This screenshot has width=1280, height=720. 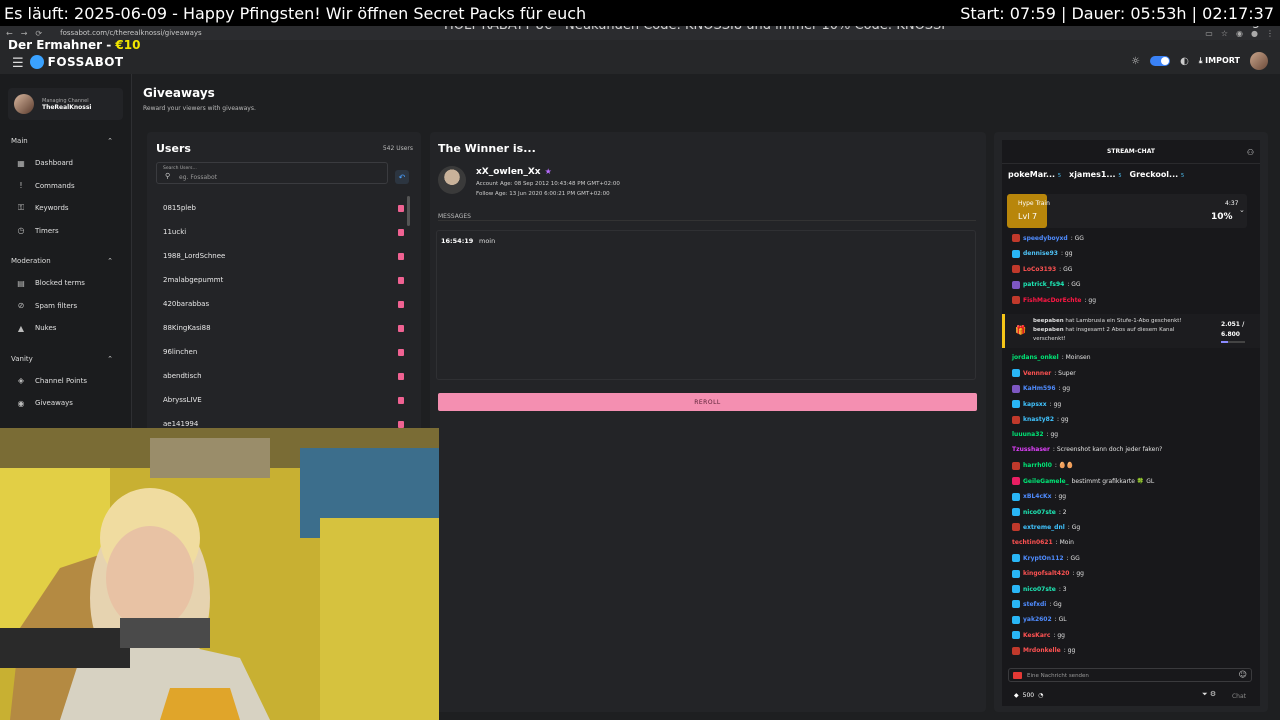 I want to click on hamburger-menu-icon: ☰, so click(x=18, y=63).